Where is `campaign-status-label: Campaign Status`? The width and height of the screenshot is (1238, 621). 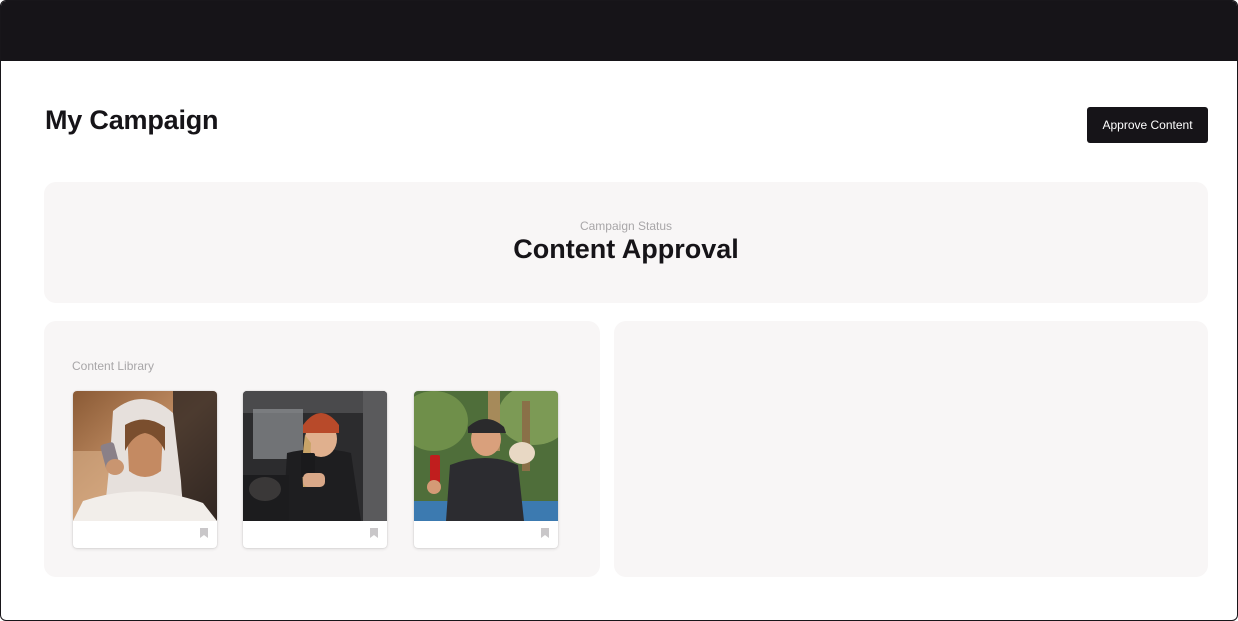
campaign-status-label: Campaign Status is located at coordinates (626, 226).